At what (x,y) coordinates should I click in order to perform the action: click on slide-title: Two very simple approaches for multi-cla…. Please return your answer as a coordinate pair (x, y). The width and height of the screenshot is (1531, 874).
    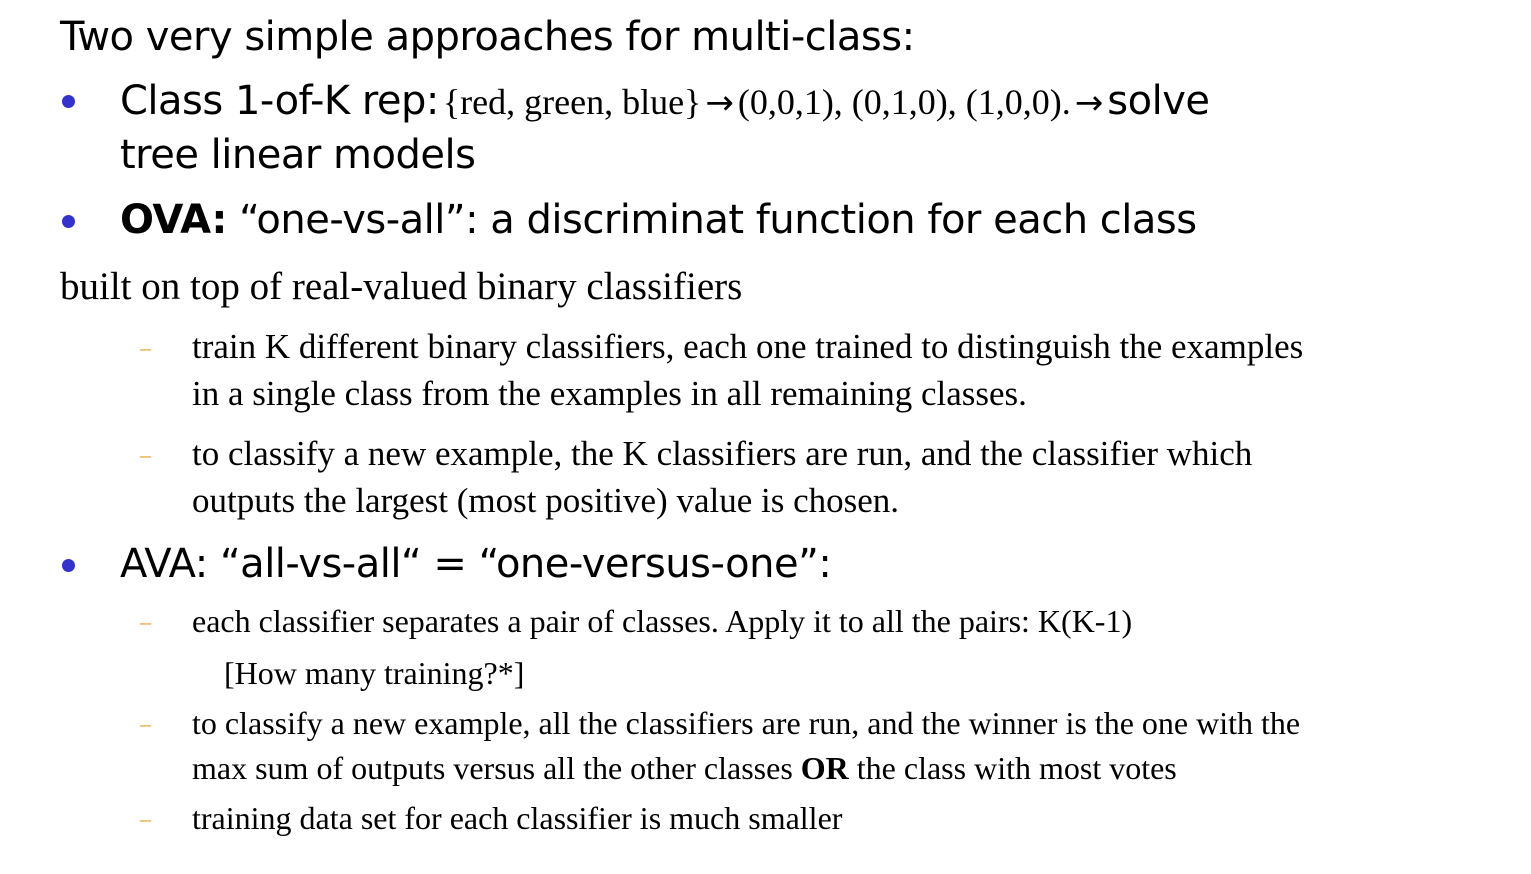
    Looking at the image, I should click on (487, 37).